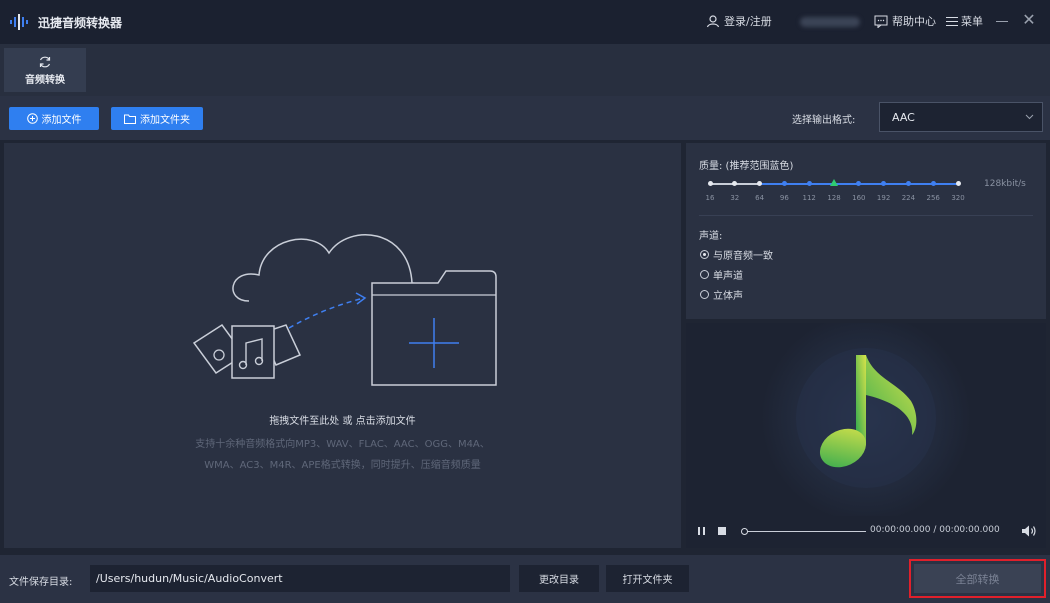 This screenshot has width=1050, height=603. I want to click on refresh-icon, so click(45, 61).